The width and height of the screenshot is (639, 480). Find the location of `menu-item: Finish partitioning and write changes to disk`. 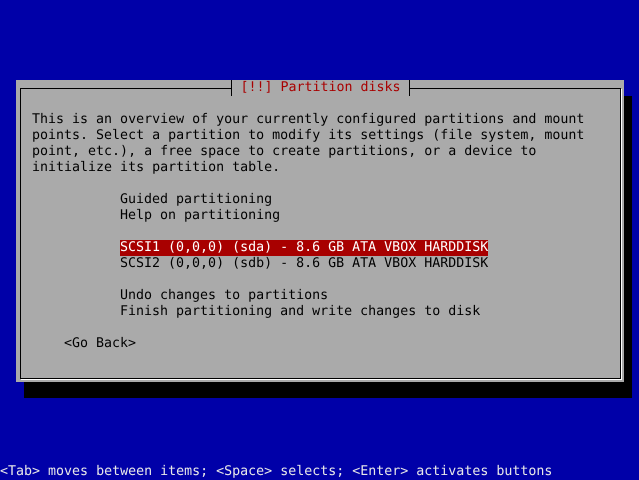

menu-item: Finish partitioning and write changes to disk is located at coordinates (300, 312).